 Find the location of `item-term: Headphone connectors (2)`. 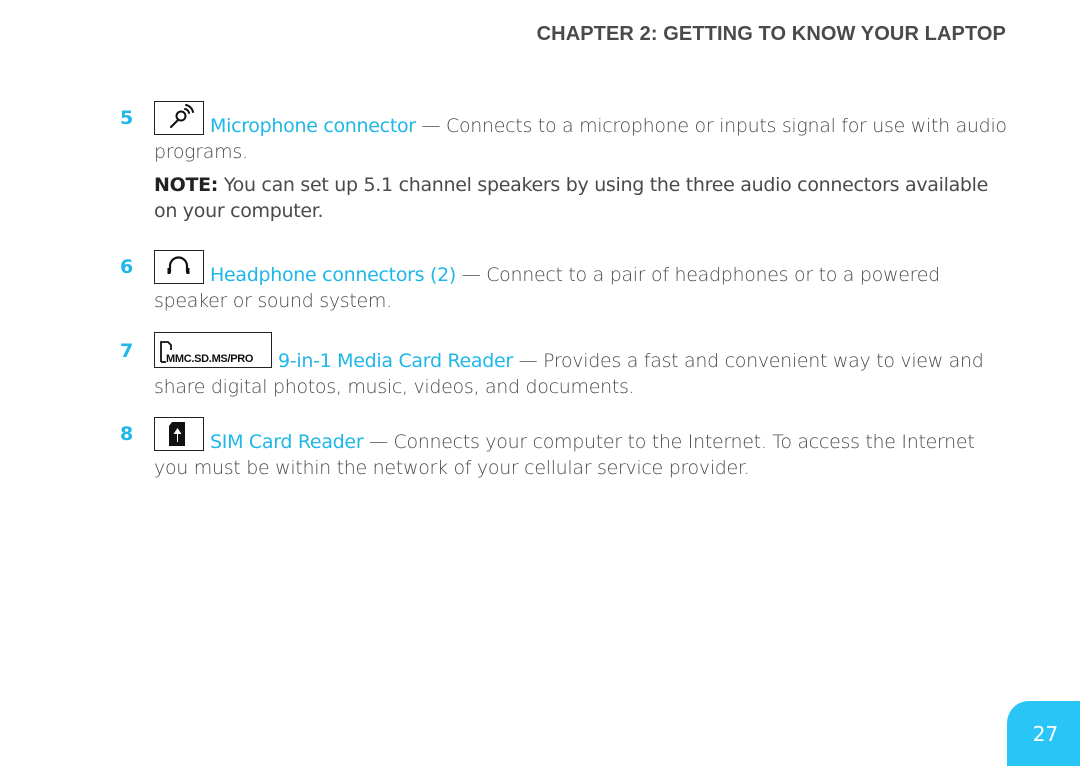

item-term: Headphone connectors (2) is located at coordinates (333, 275).